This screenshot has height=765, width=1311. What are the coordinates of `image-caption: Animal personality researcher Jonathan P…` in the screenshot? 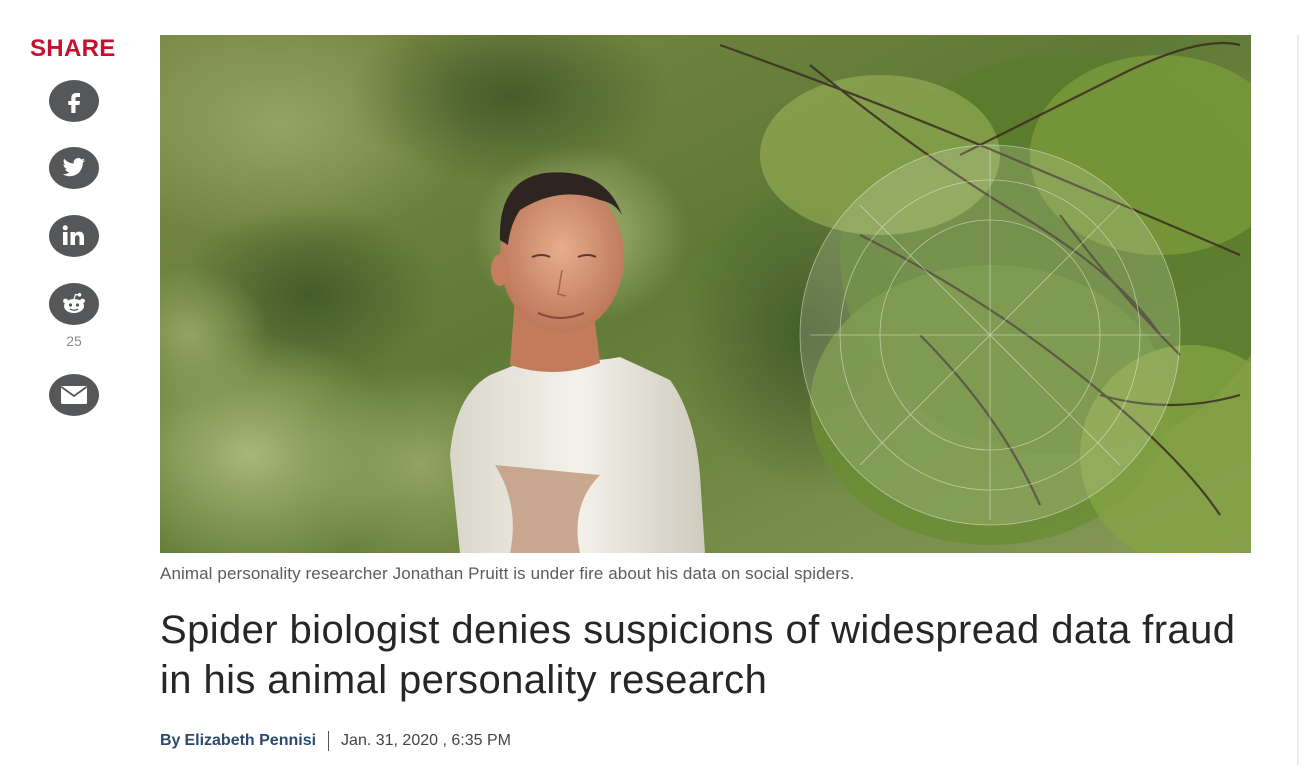 It's located at (507, 573).